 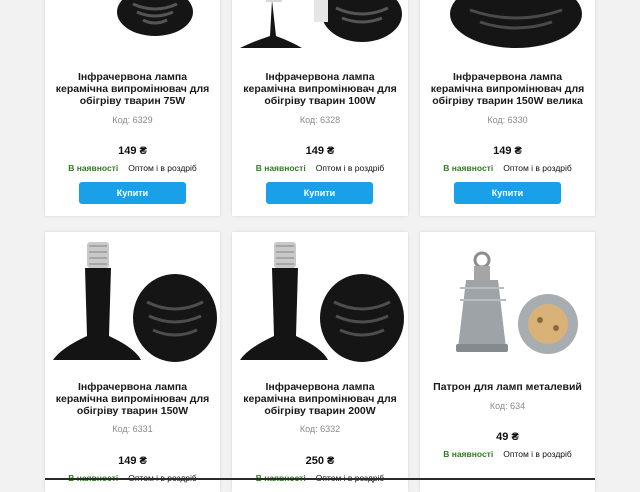 I want to click on product-code: Код: 6329, so click(x=132, y=120).